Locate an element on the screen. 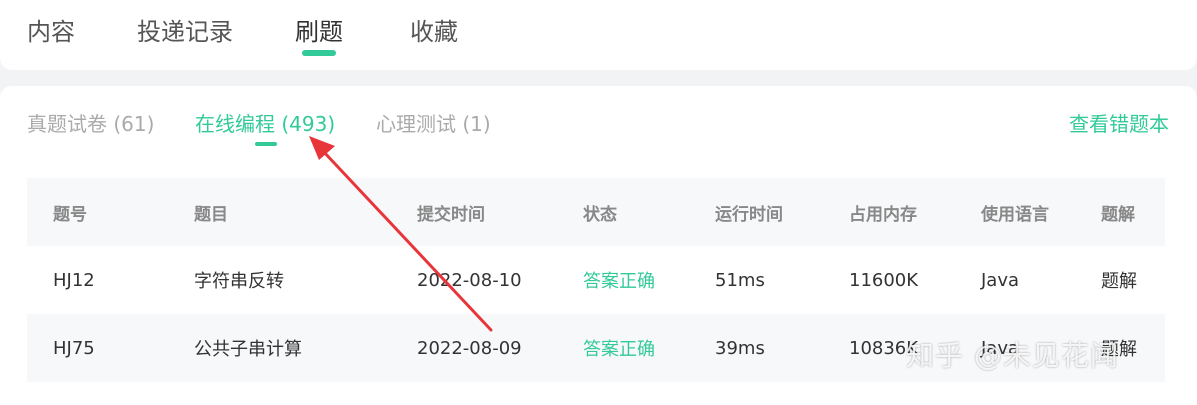 The image size is (1197, 405). run-time: 51ms is located at coordinates (740, 280).